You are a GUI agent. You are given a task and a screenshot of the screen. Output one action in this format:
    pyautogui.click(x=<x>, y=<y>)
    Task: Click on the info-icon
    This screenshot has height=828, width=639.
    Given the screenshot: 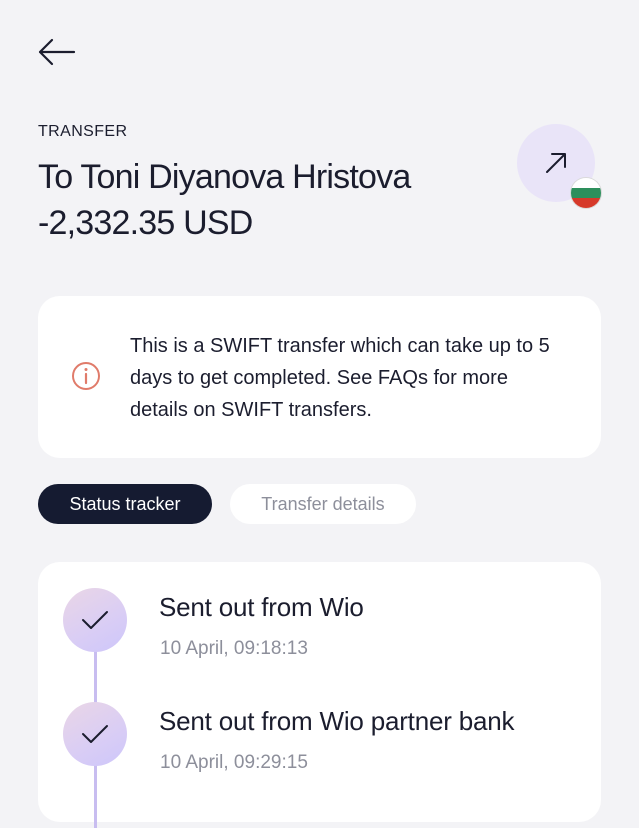 What is the action you would take?
    pyautogui.click(x=86, y=376)
    